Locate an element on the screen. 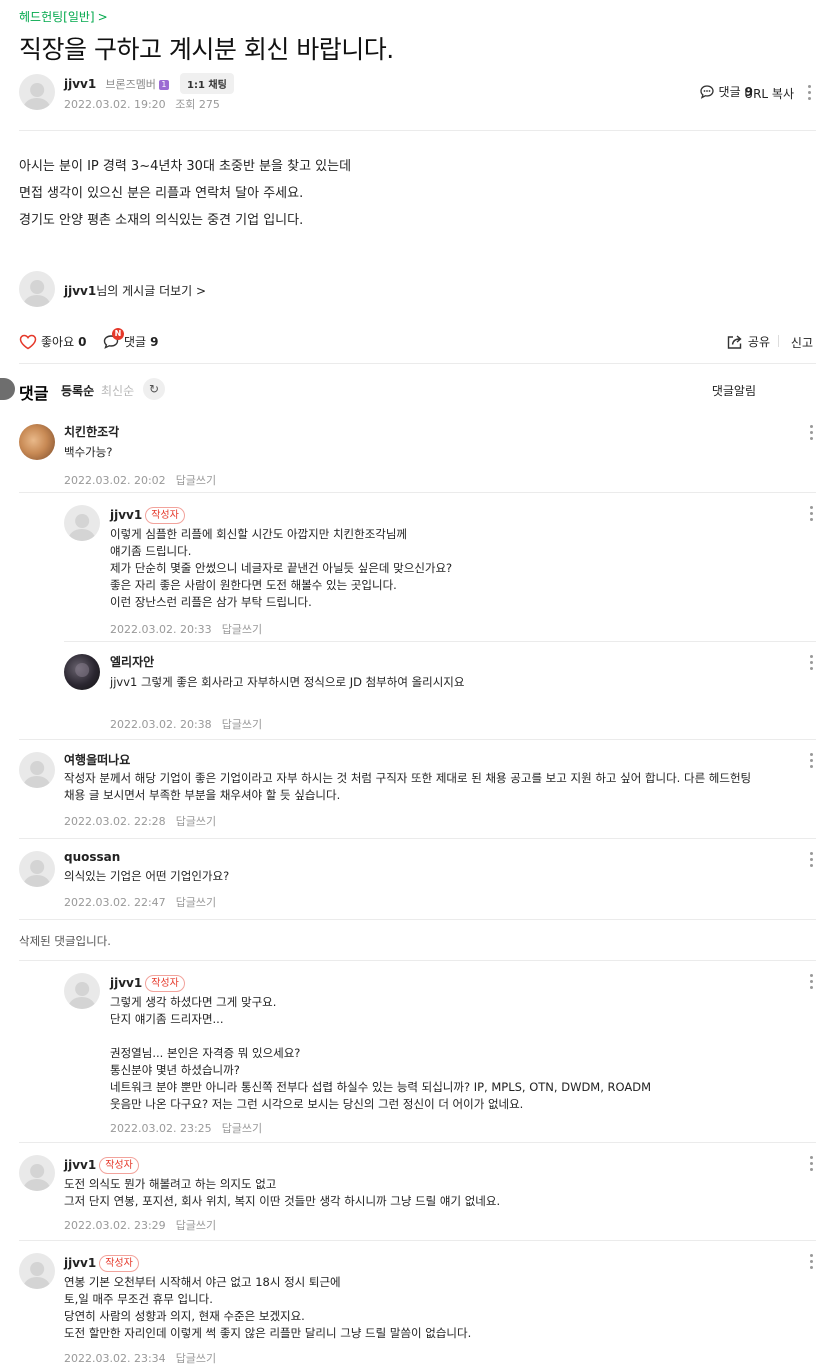 The height and width of the screenshot is (1365, 835). commenter-name: quossan is located at coordinates (146, 857).